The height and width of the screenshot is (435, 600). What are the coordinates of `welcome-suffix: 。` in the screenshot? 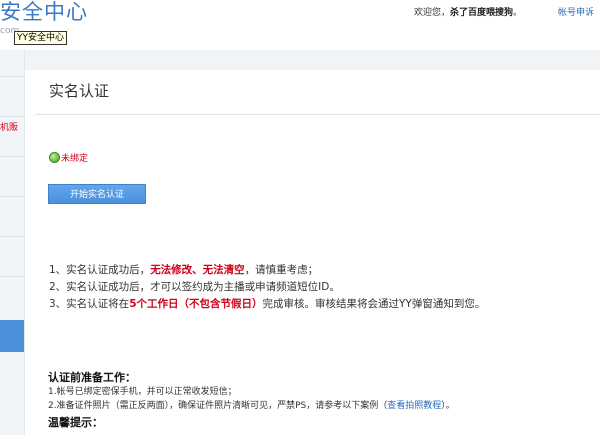 It's located at (517, 13).